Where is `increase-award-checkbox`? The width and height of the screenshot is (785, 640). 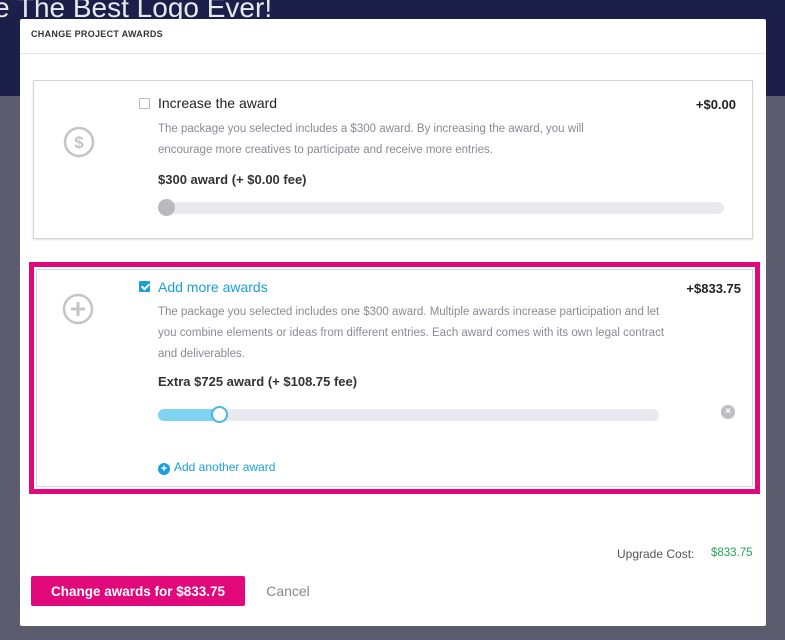
increase-award-checkbox is located at coordinates (144, 103).